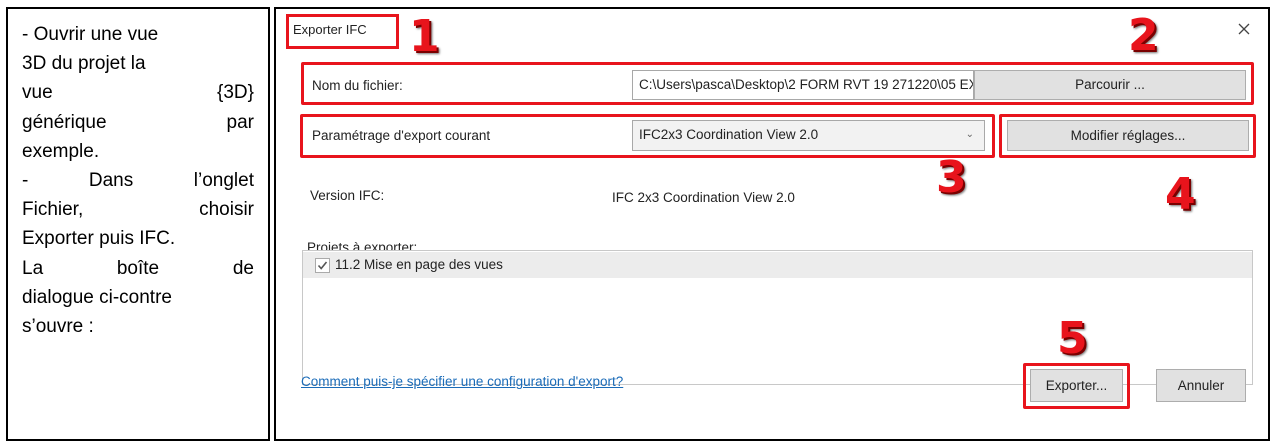 The image size is (1275, 448). What do you see at coordinates (1180, 194) in the screenshot?
I see `annotation-number-4: 4` at bounding box center [1180, 194].